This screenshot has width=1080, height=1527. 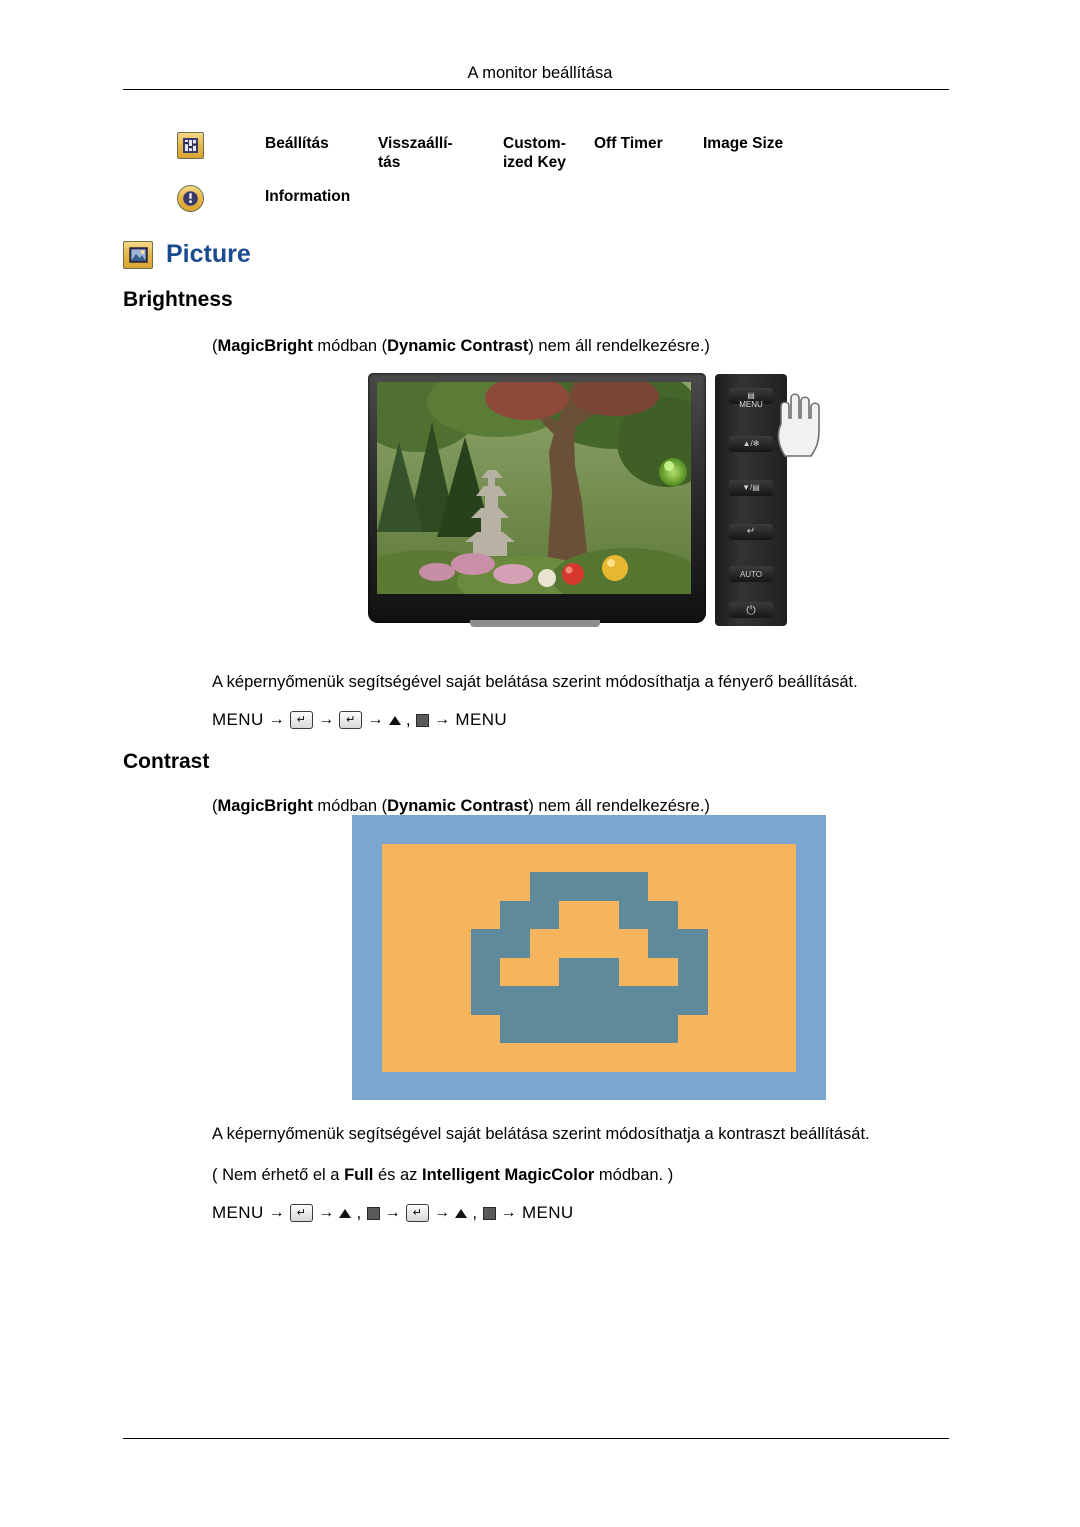 I want to click on picture-label: Picture, so click(x=208, y=254).